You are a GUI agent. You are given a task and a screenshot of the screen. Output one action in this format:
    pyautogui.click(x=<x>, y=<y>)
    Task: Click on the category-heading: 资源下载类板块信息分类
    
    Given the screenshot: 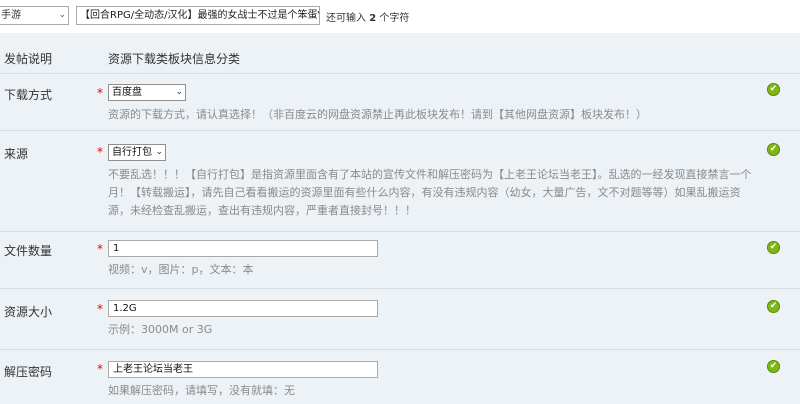 What is the action you would take?
    pyautogui.click(x=174, y=59)
    